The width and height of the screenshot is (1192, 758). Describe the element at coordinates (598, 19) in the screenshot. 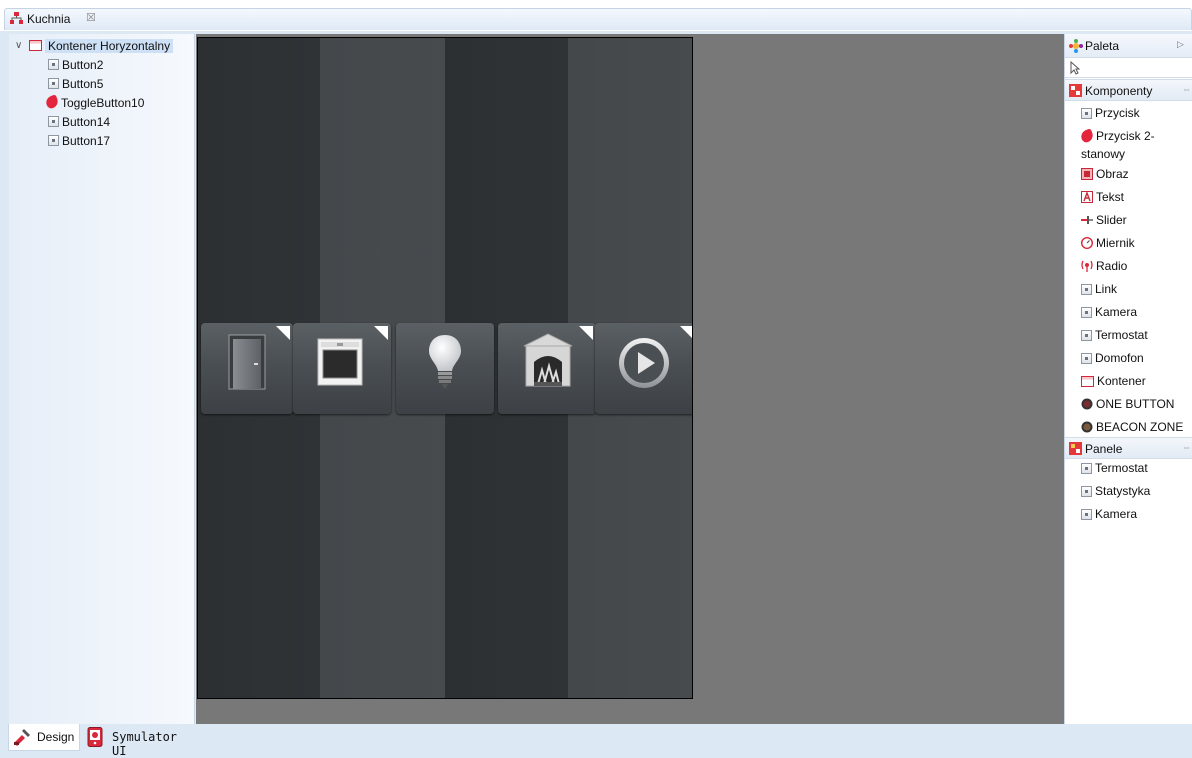

I see `editor-tab-kuchnia: Kuchnia ☒` at that location.